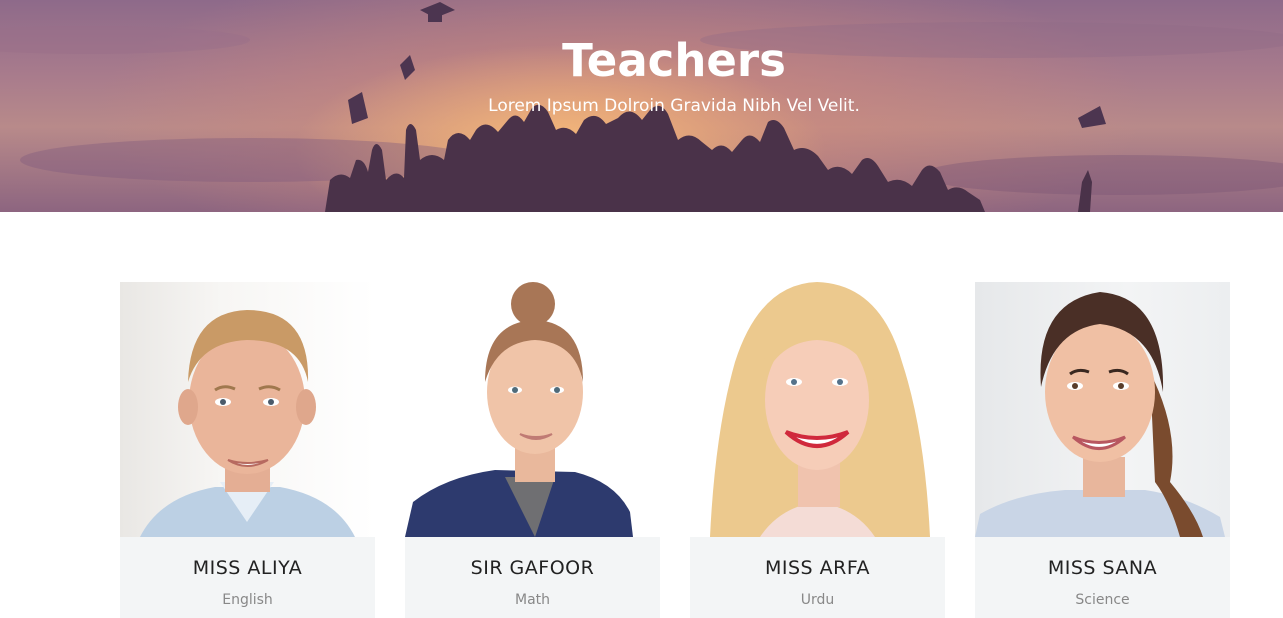 This screenshot has width=1283, height=618. I want to click on teacher-info: MISS ARFA Urdu, so click(817, 577).